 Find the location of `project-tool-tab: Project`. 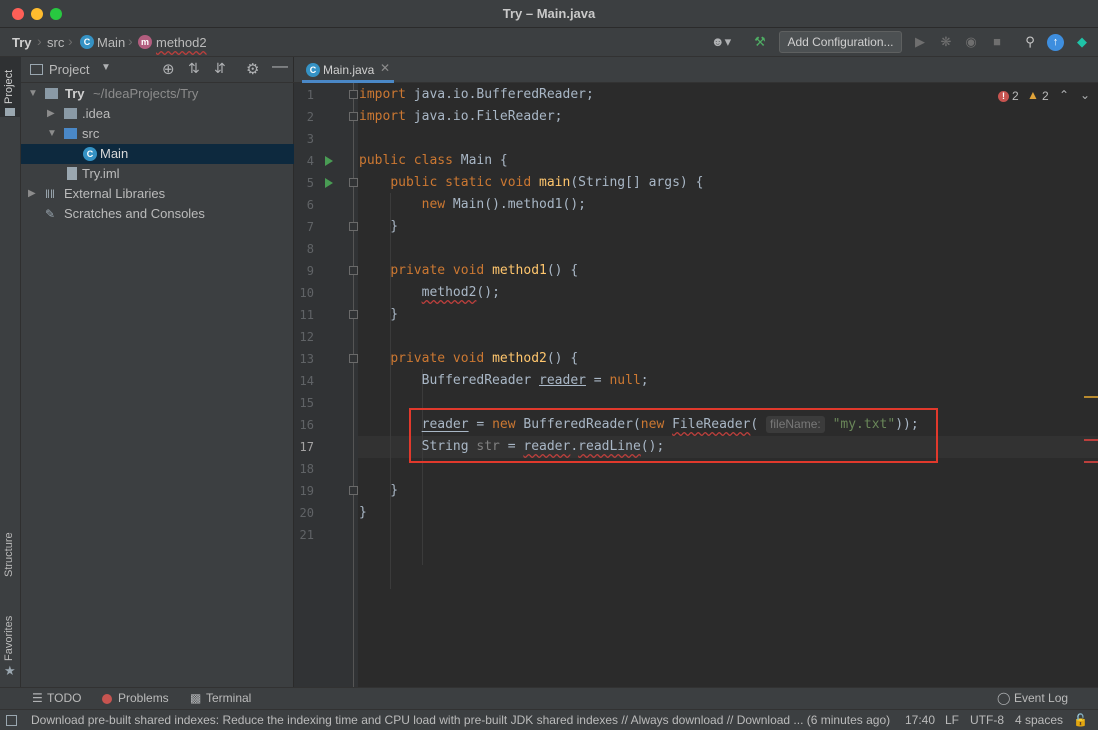

project-tool-tab: Project is located at coordinates (10, 87).